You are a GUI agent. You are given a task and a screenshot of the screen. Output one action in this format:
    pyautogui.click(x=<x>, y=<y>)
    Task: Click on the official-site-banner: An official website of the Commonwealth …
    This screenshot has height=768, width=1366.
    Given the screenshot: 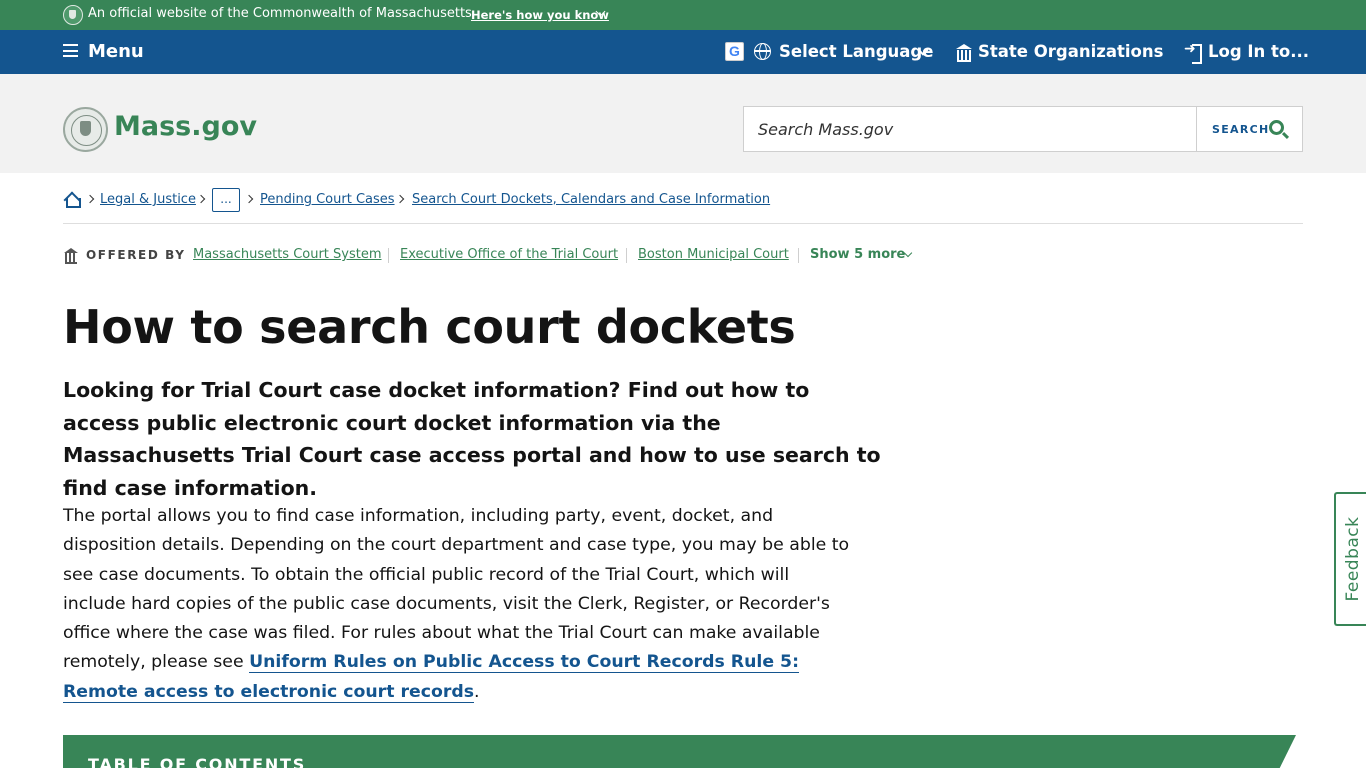 What is the action you would take?
    pyautogui.click(x=683, y=15)
    